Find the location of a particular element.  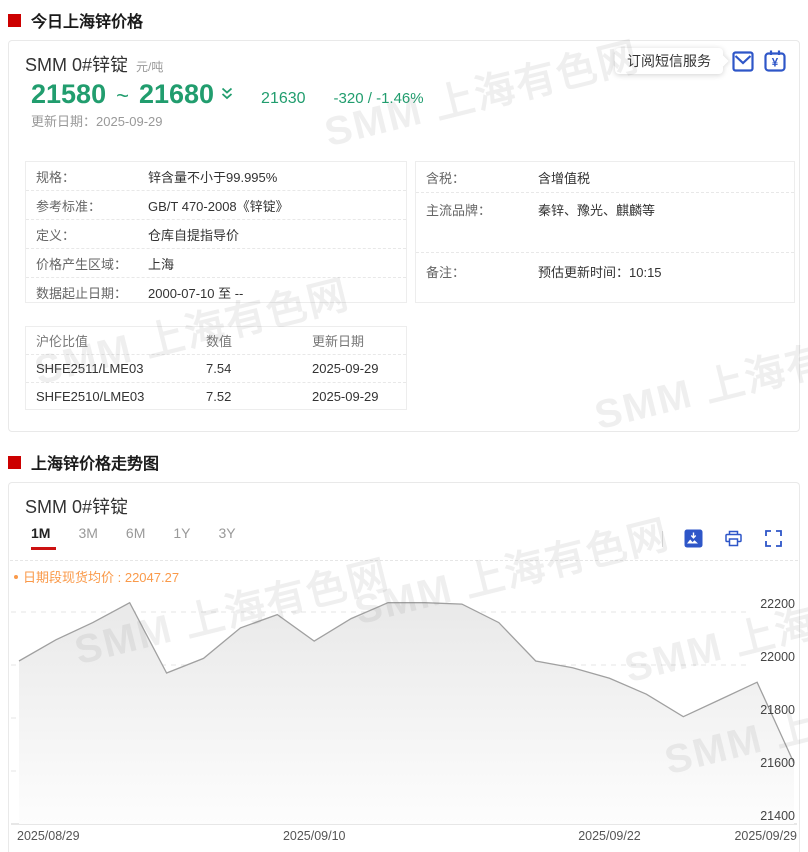

print-icon is located at coordinates (733, 538).